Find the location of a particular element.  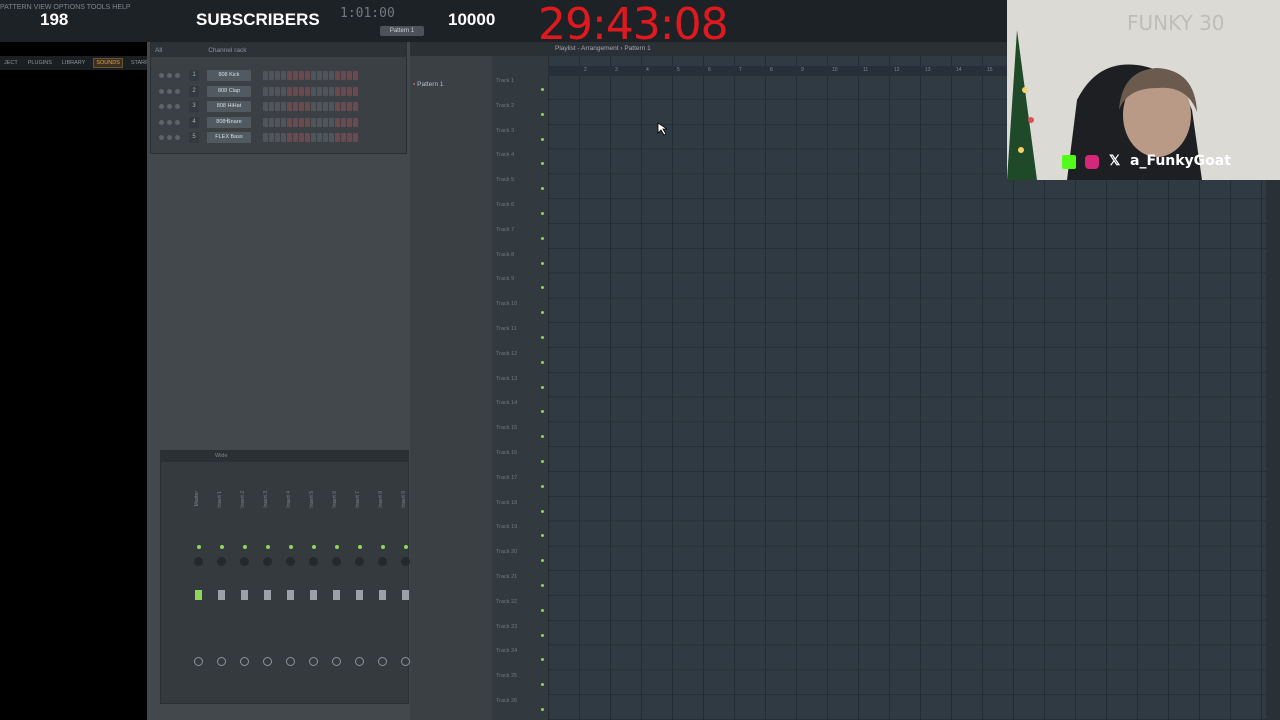

channel-row: 3 808 HiHat is located at coordinates (279, 106).